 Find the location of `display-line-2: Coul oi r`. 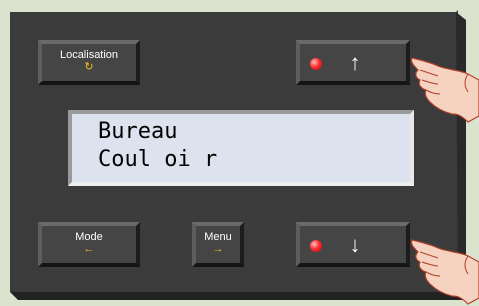

display-line-2: Coul oi r is located at coordinates (158, 159).